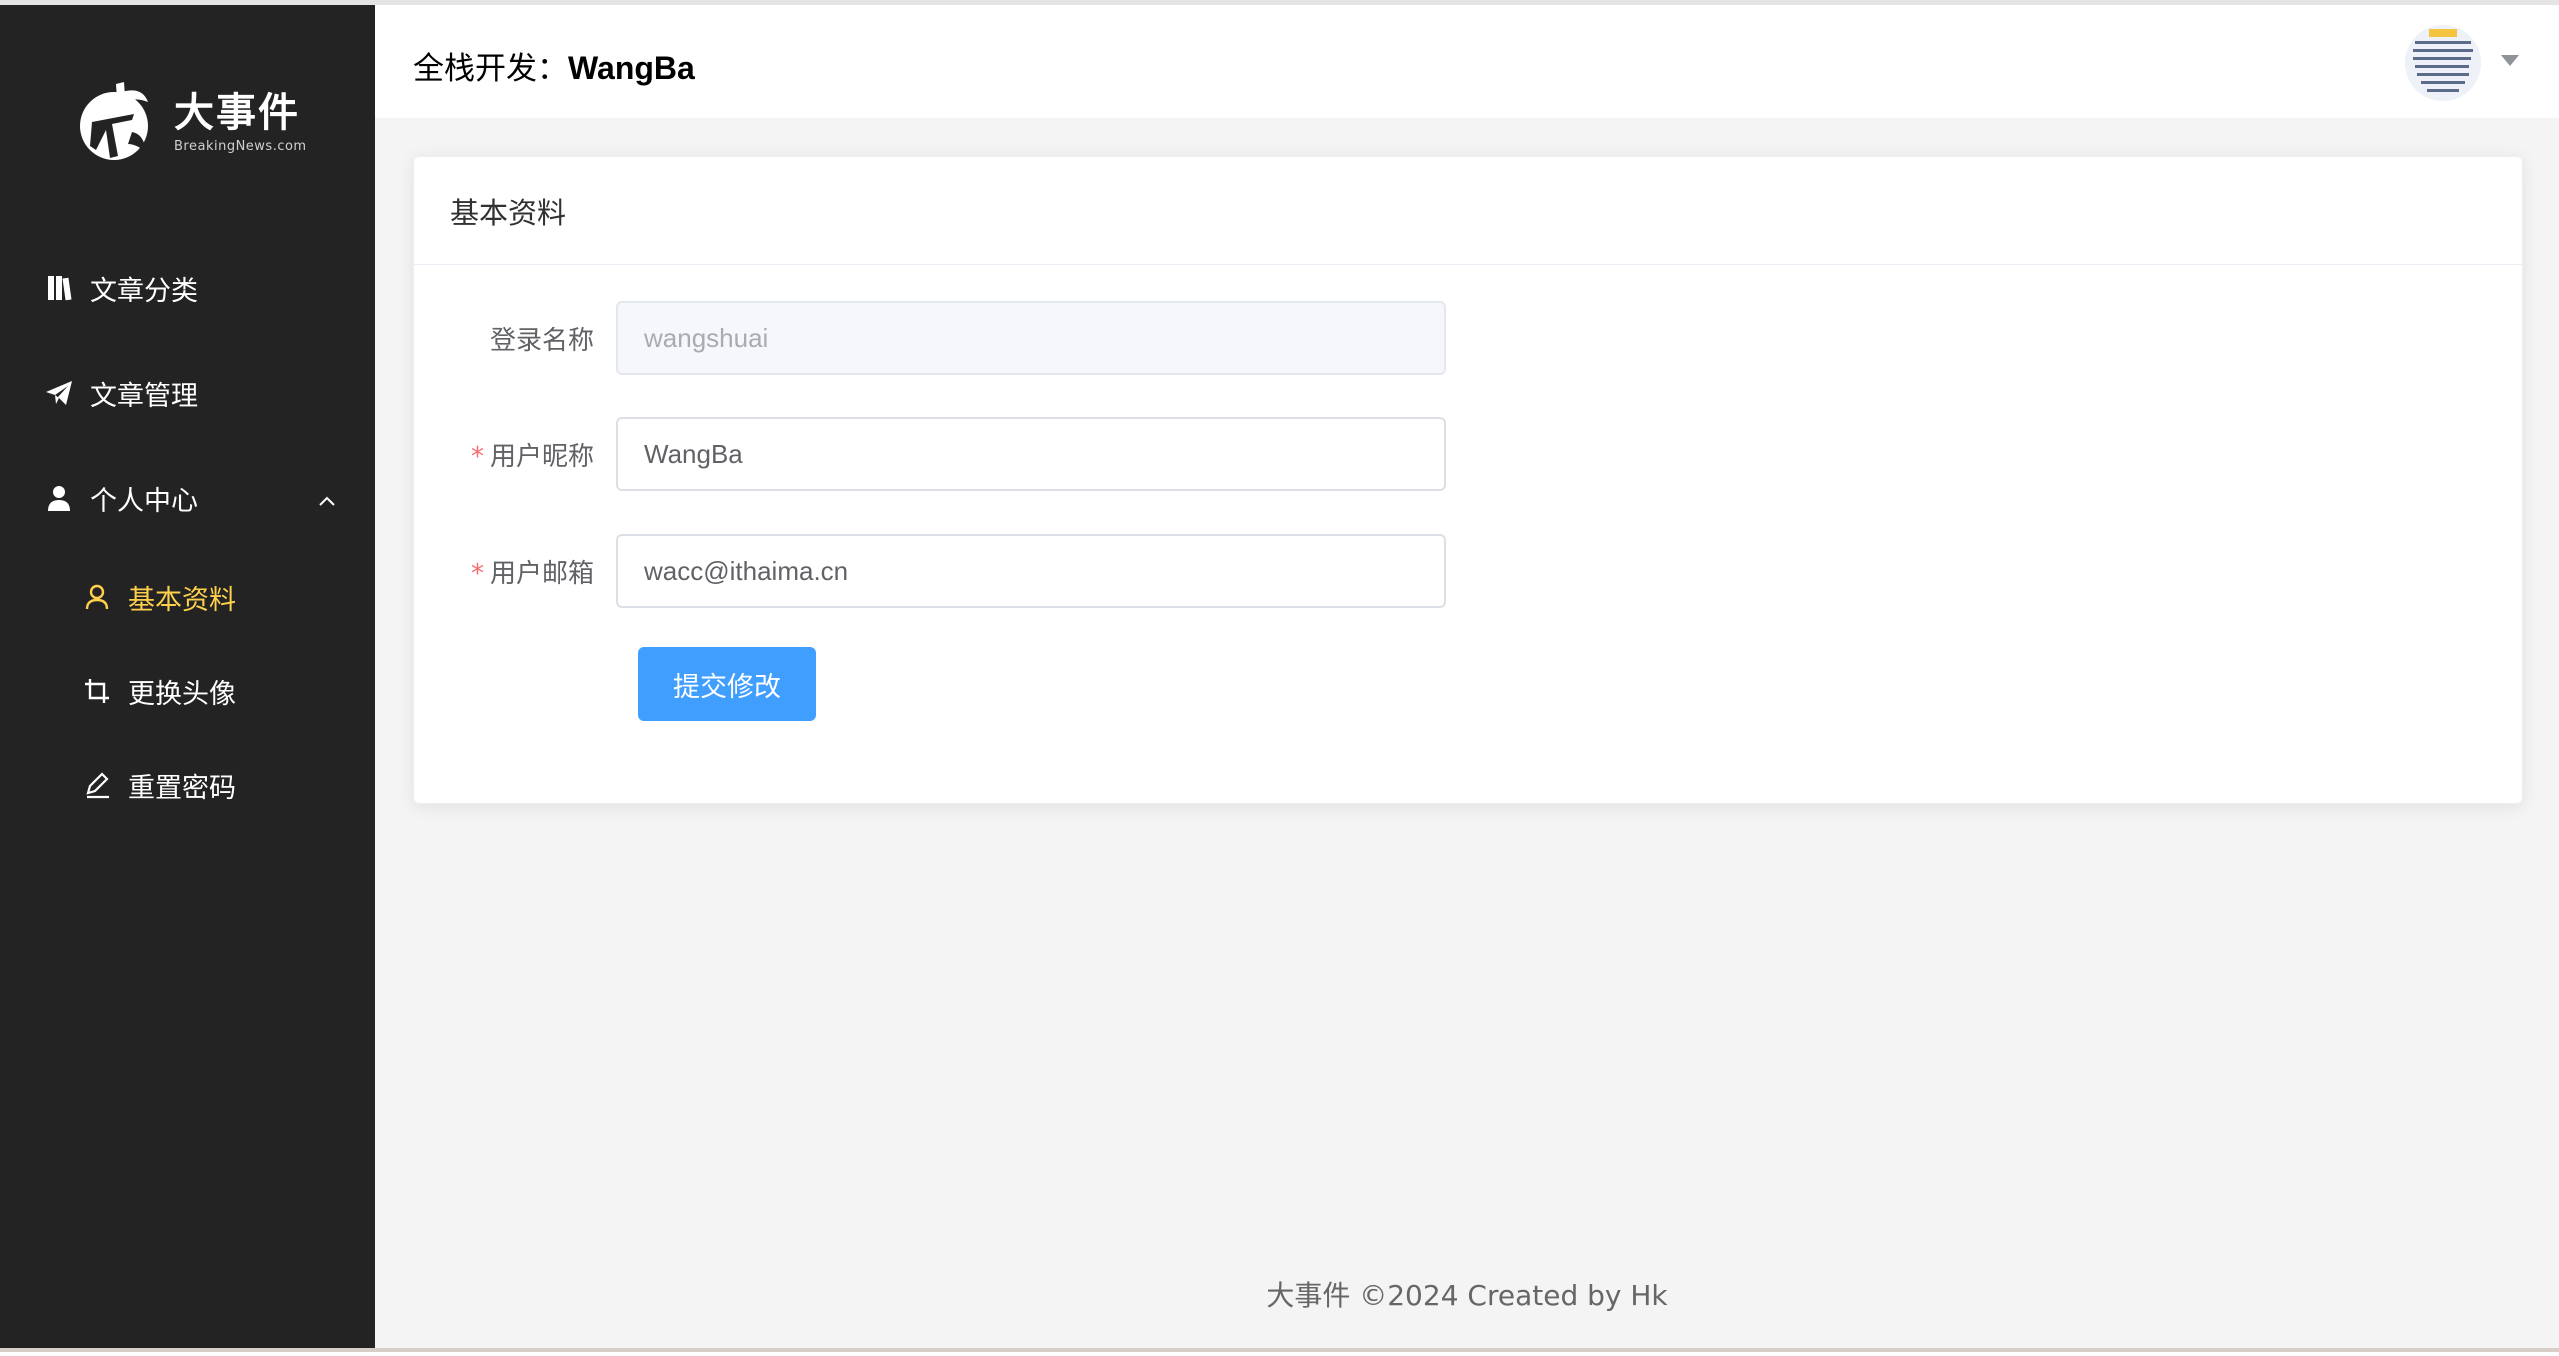 Image resolution: width=2559 pixels, height=1356 pixels. Describe the element at coordinates (327, 498) in the screenshot. I see `chevron-up-icon` at that location.